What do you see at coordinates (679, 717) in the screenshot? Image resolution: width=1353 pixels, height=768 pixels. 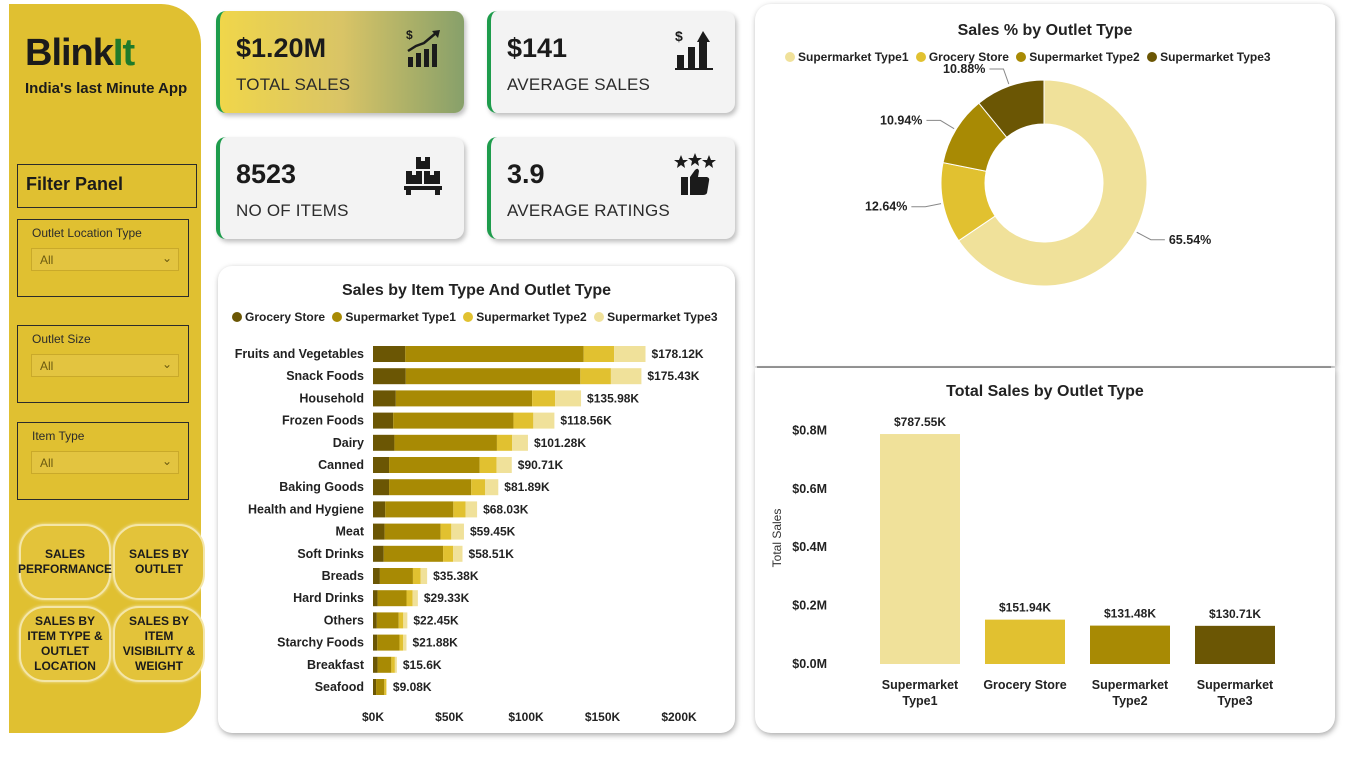 I see `x-tick-label: $200K` at bounding box center [679, 717].